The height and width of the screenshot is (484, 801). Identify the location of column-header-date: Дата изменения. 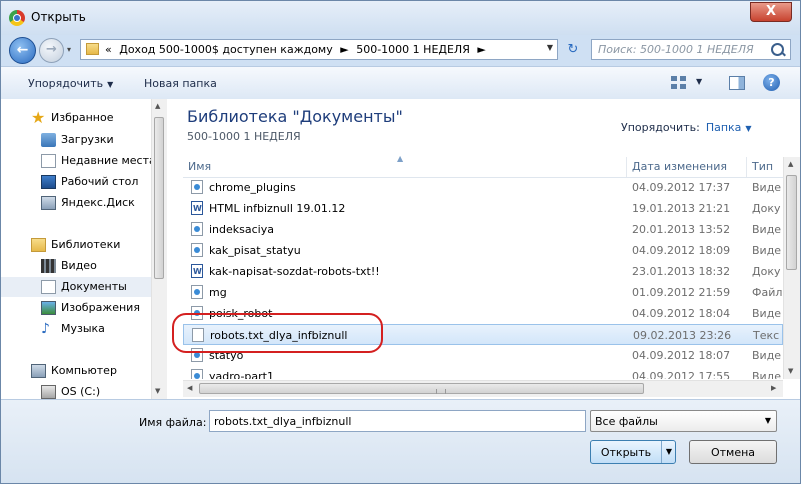
(687, 167).